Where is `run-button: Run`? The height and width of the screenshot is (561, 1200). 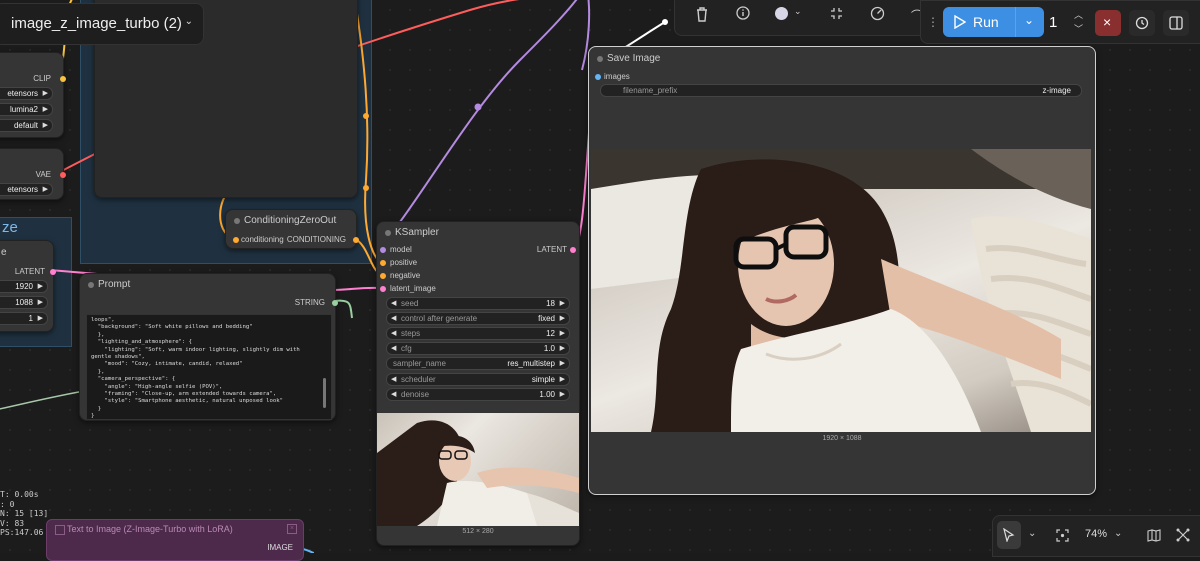
run-button: Run is located at coordinates (979, 22).